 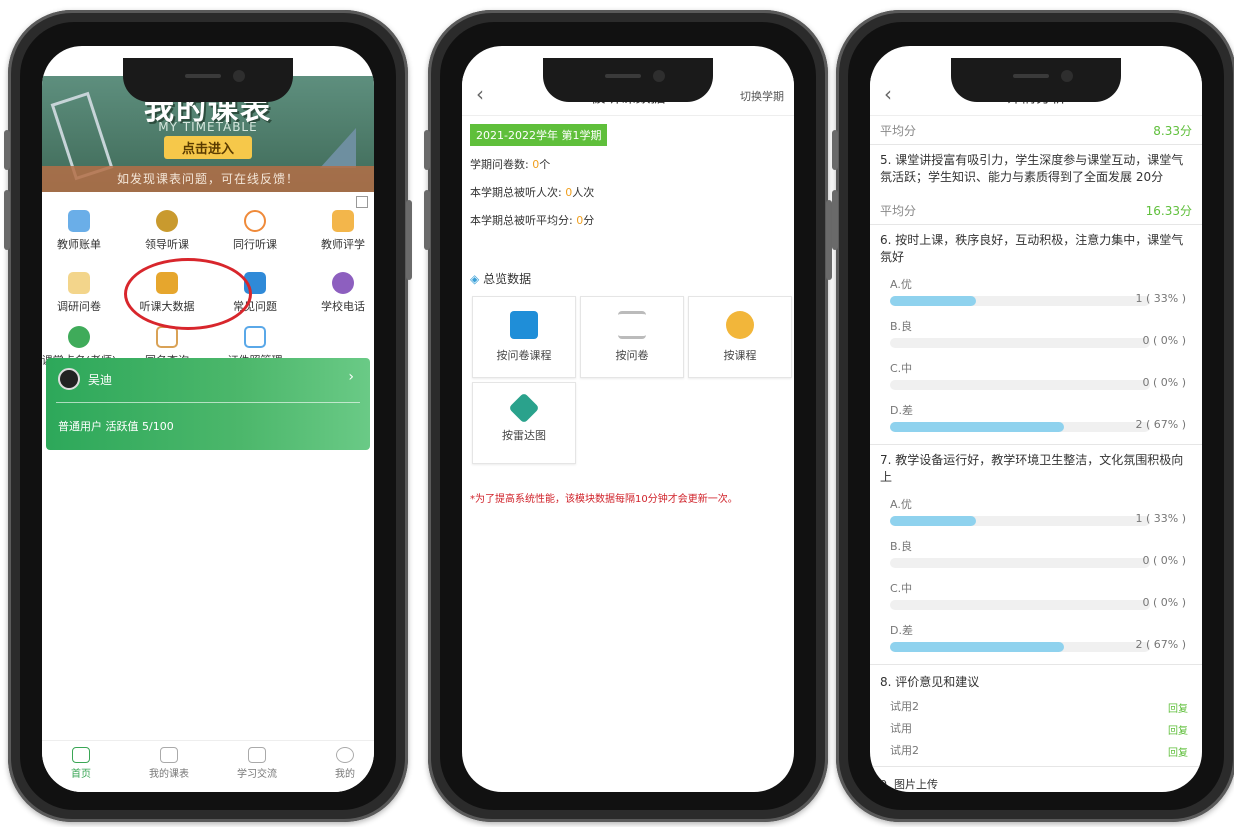 What do you see at coordinates (740, 325) in the screenshot?
I see `course-icon` at bounding box center [740, 325].